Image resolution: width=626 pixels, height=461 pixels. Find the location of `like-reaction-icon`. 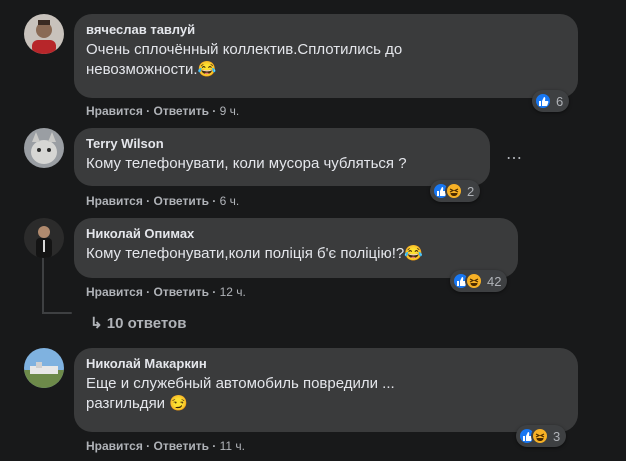

like-reaction-icon is located at coordinates (543, 101).